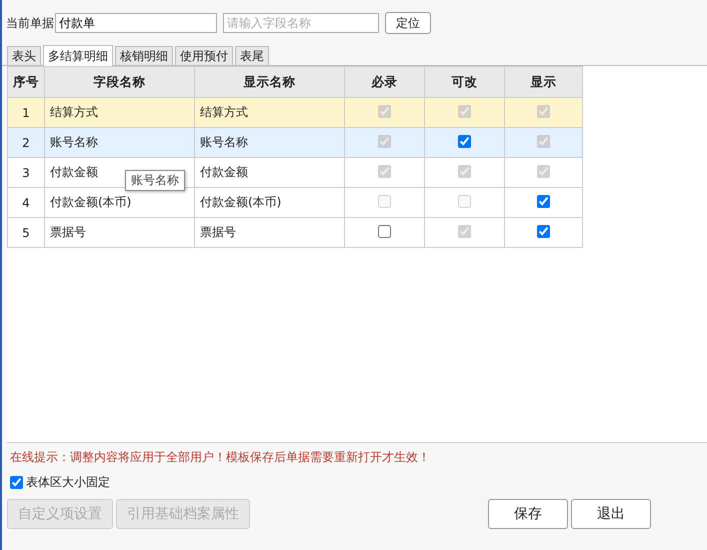 The height and width of the screenshot is (550, 707). Describe the element at coordinates (24, 55) in the screenshot. I see `tab: 表头` at that location.